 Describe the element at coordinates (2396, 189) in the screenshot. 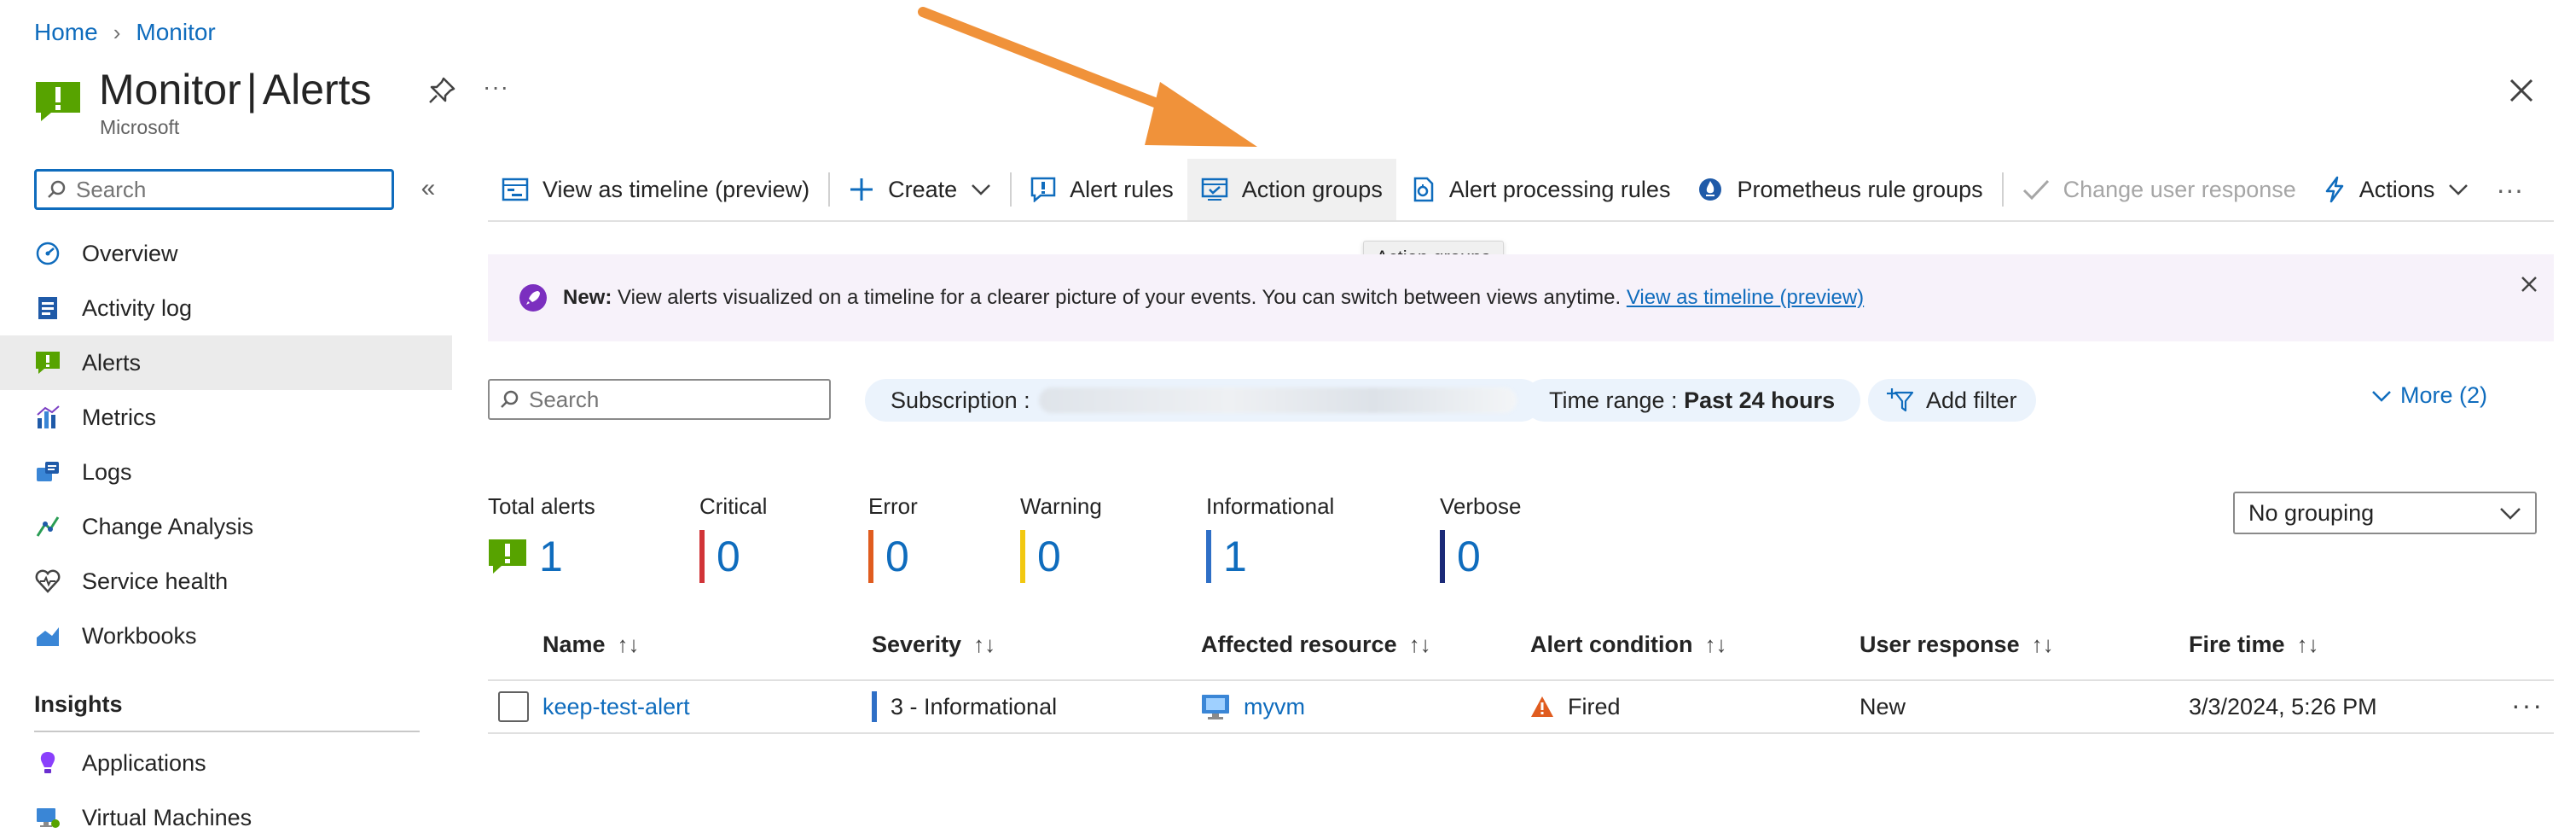

I see `actions-button: Actions` at that location.